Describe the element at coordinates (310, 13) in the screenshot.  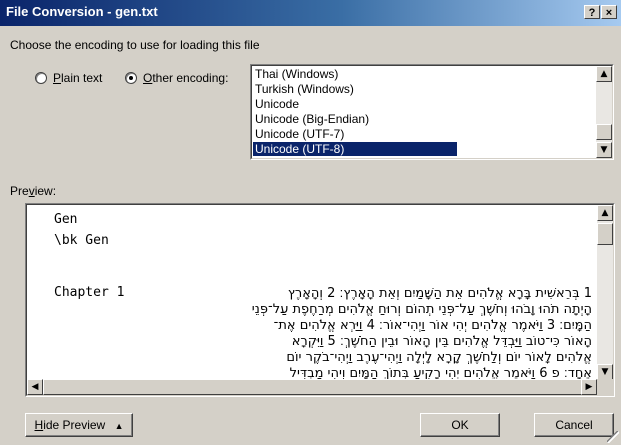
I see `title-bar: File Conversion - gen.txt ? ×` at that location.